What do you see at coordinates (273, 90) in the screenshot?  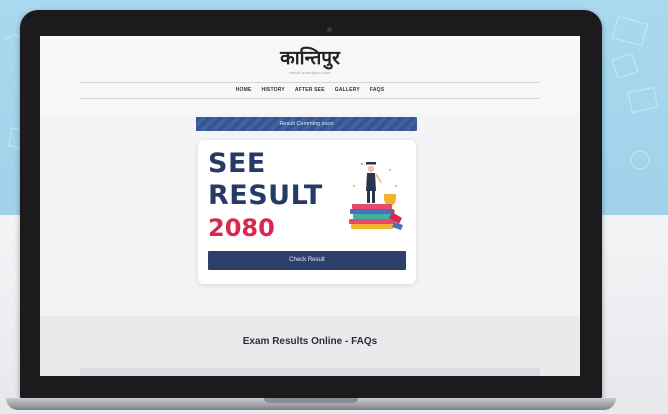 I see `nav-item-history: HISTORY` at bounding box center [273, 90].